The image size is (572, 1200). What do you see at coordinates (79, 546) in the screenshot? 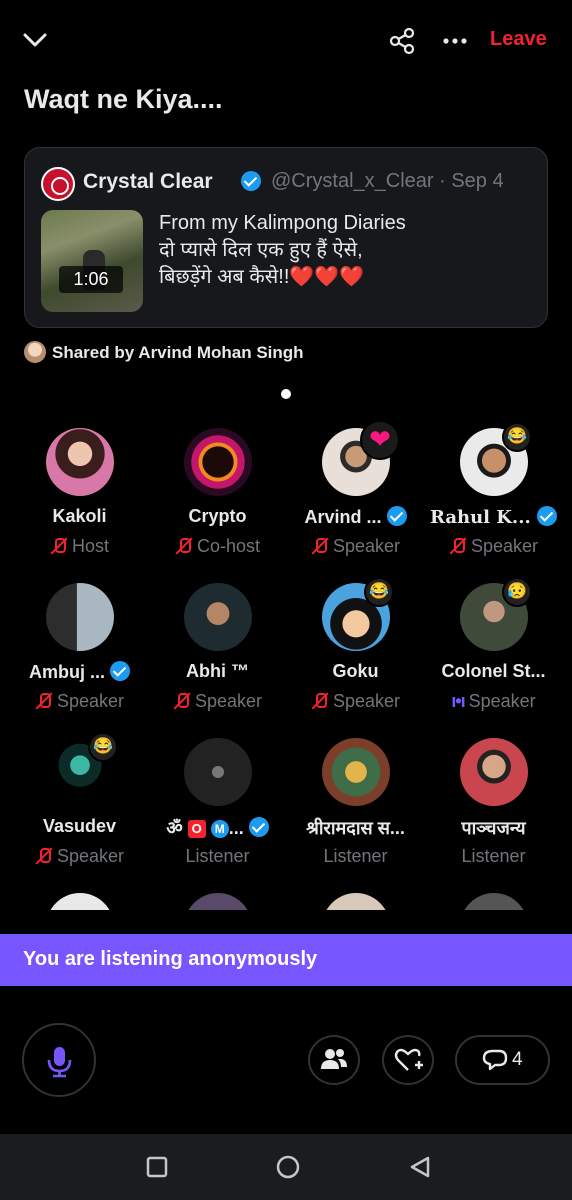
I see `participant-role: Host` at bounding box center [79, 546].